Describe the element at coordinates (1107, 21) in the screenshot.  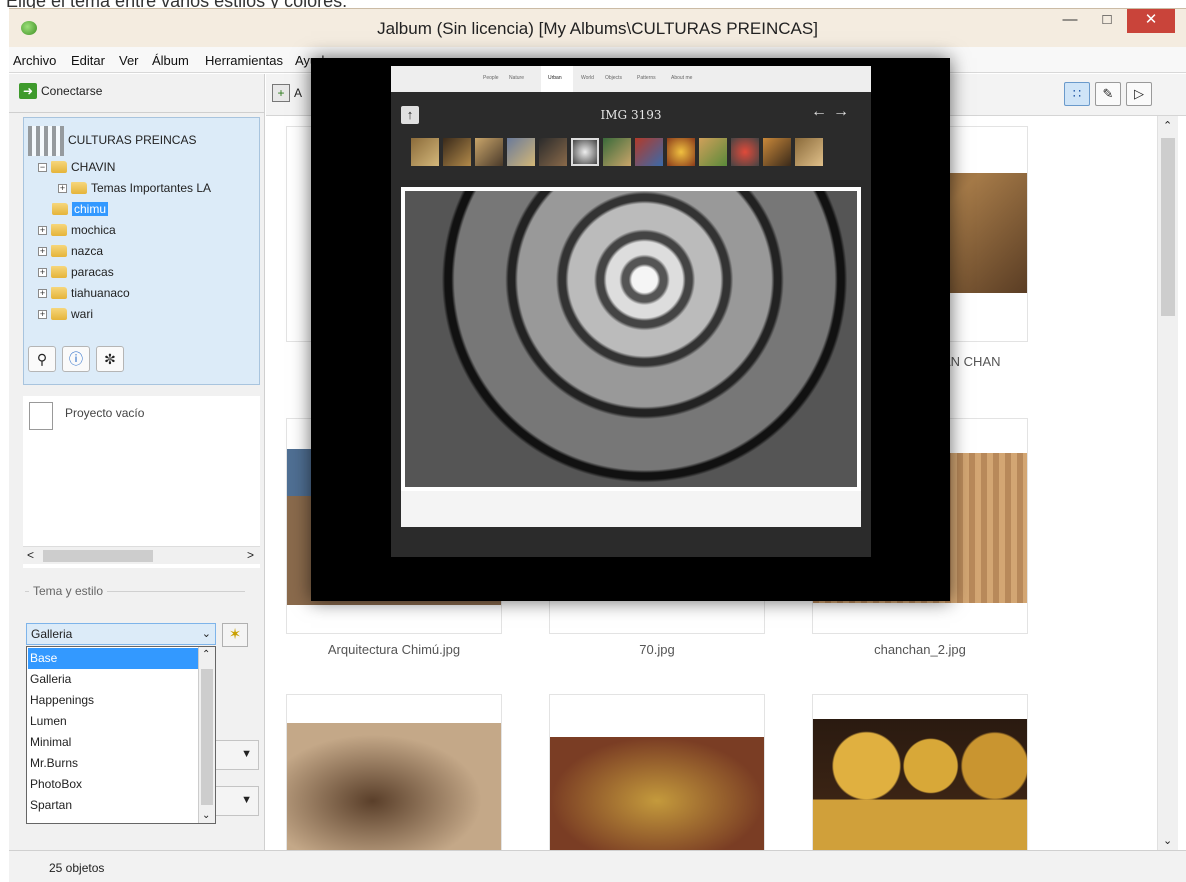
I see `maximize-button: □` at that location.